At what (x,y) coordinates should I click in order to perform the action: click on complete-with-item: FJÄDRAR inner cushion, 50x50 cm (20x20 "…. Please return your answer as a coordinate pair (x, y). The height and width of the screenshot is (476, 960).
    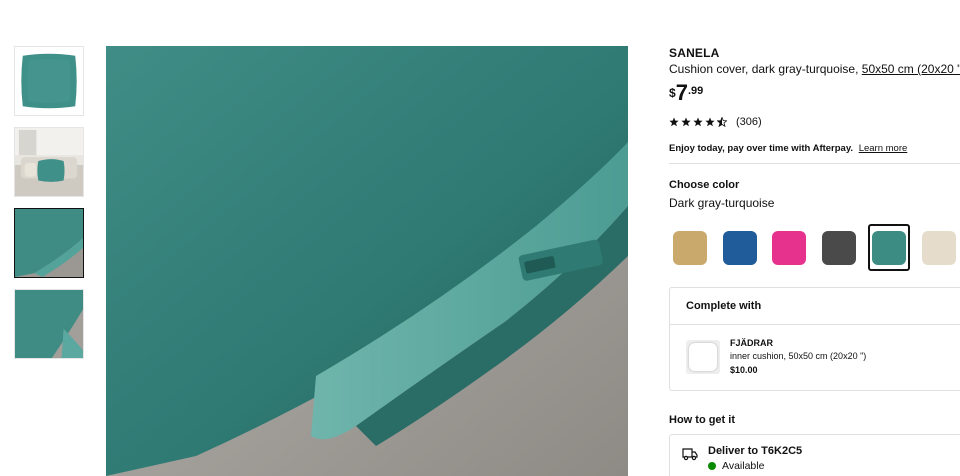
    Looking at the image, I should click on (815, 357).